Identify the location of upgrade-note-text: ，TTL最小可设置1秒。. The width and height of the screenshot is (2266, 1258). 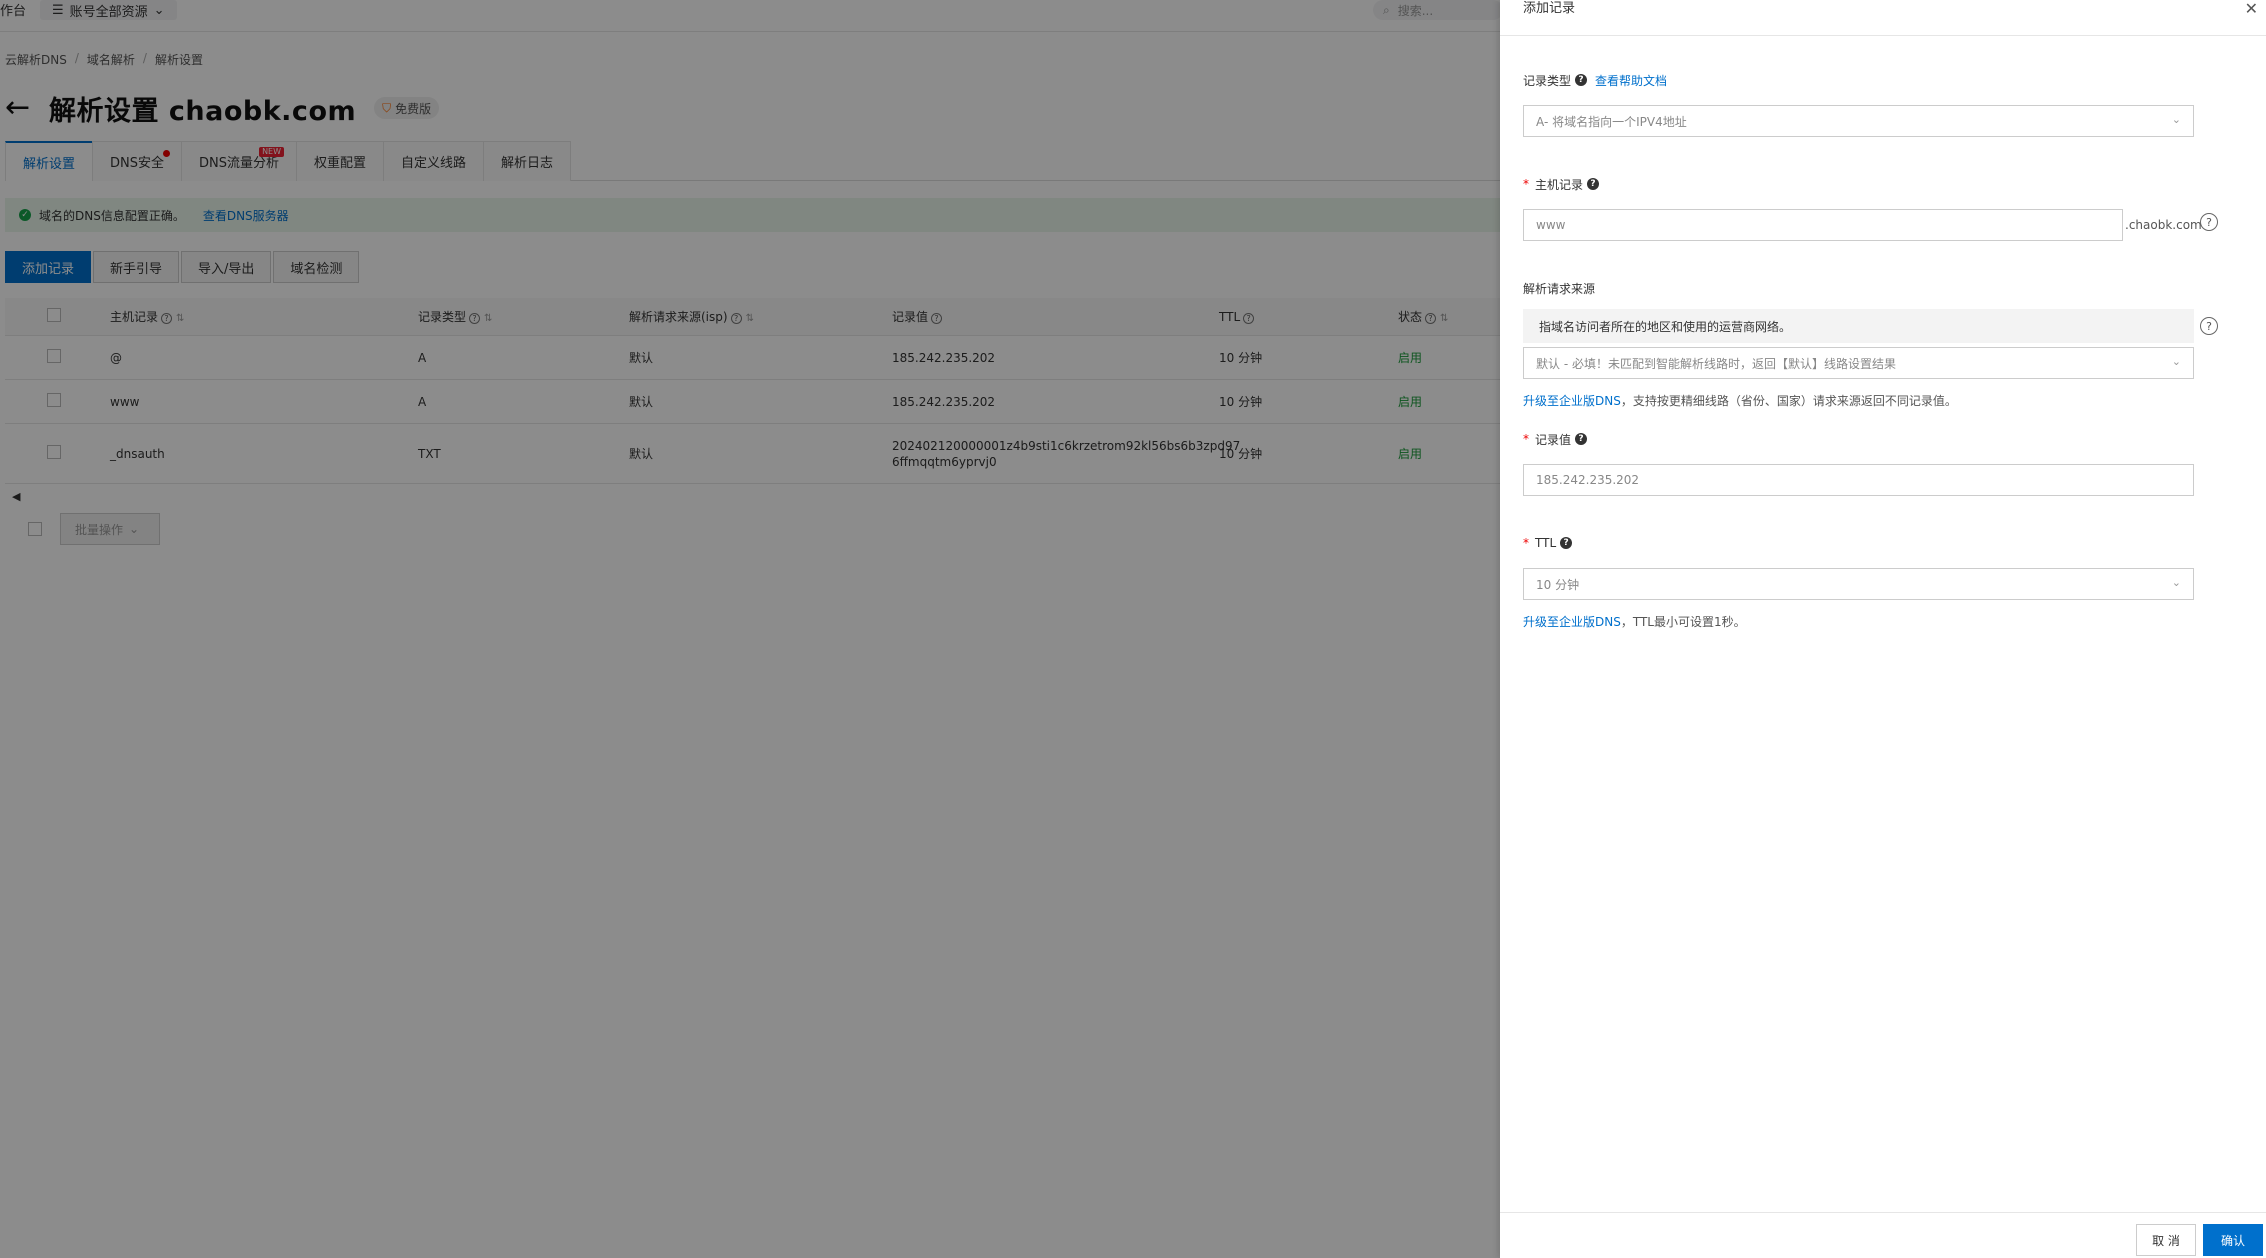
(1683, 622).